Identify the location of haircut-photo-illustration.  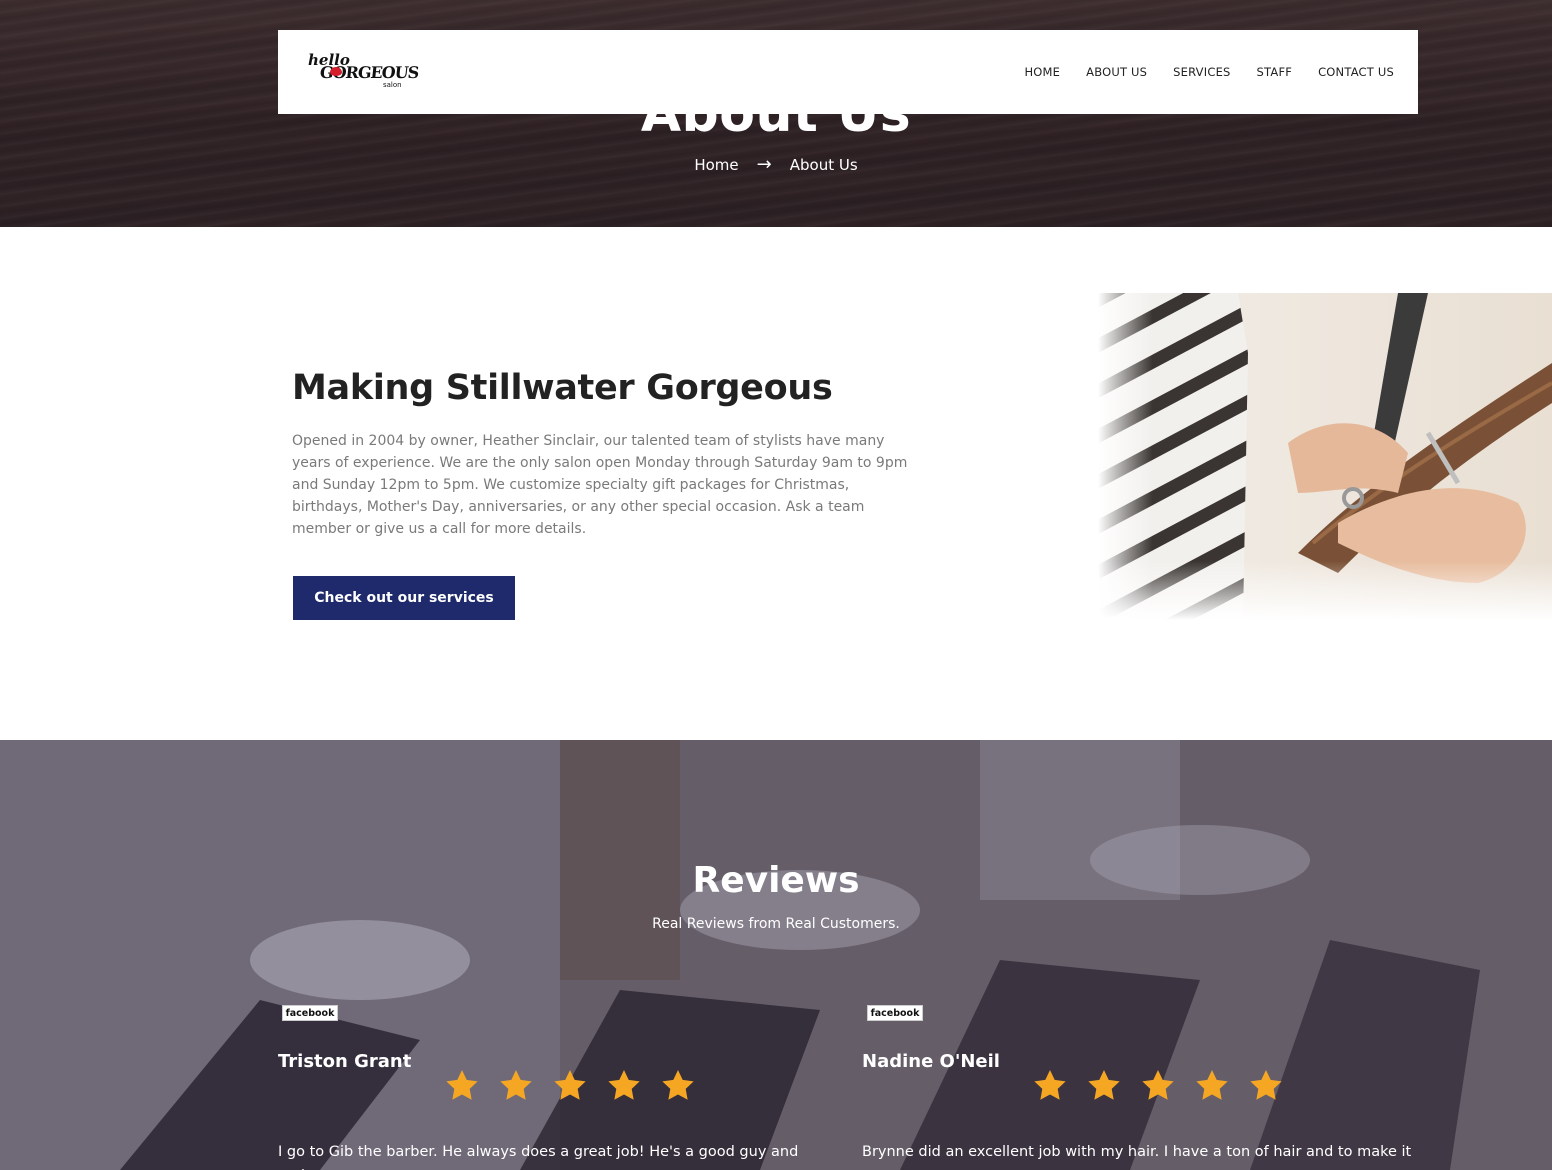
(1325, 456).